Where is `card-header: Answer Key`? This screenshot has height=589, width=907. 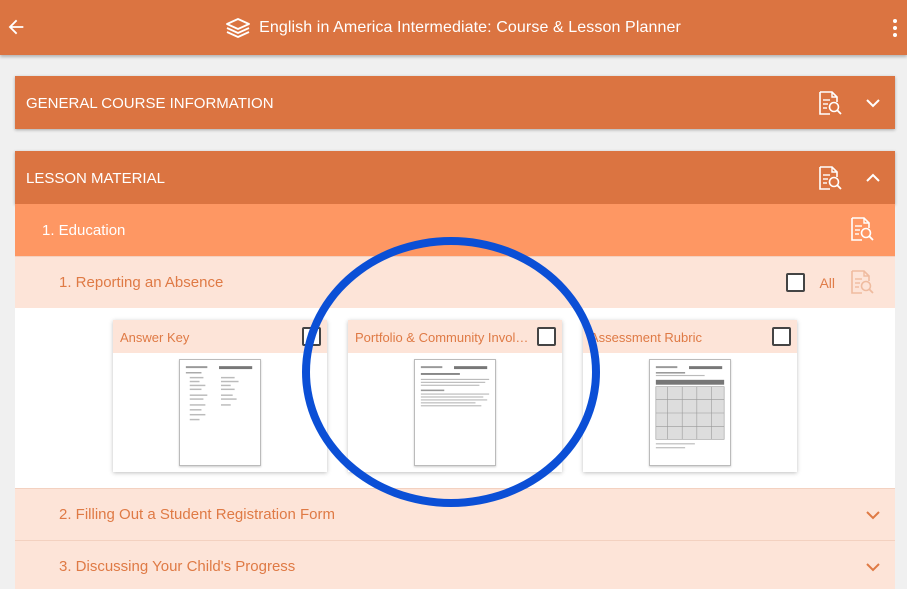 card-header: Answer Key is located at coordinates (220, 336).